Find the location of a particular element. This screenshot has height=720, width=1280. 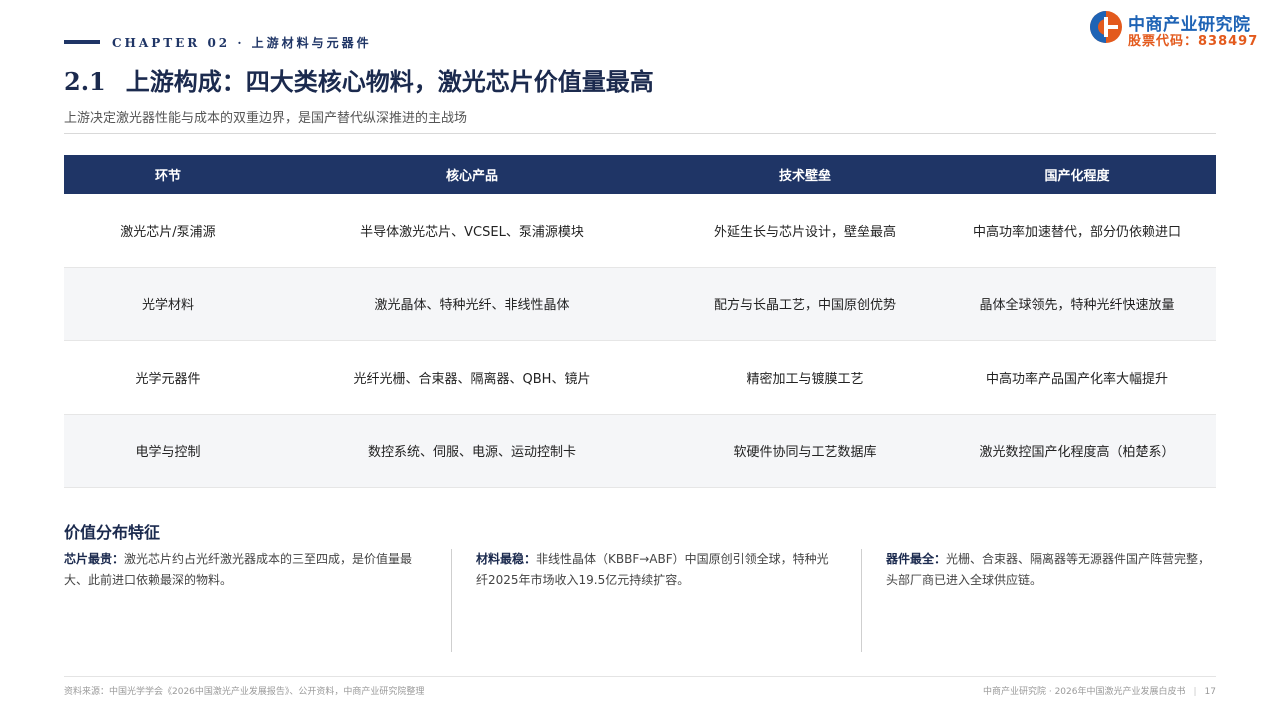

chapter-accent-bar is located at coordinates (82, 42).